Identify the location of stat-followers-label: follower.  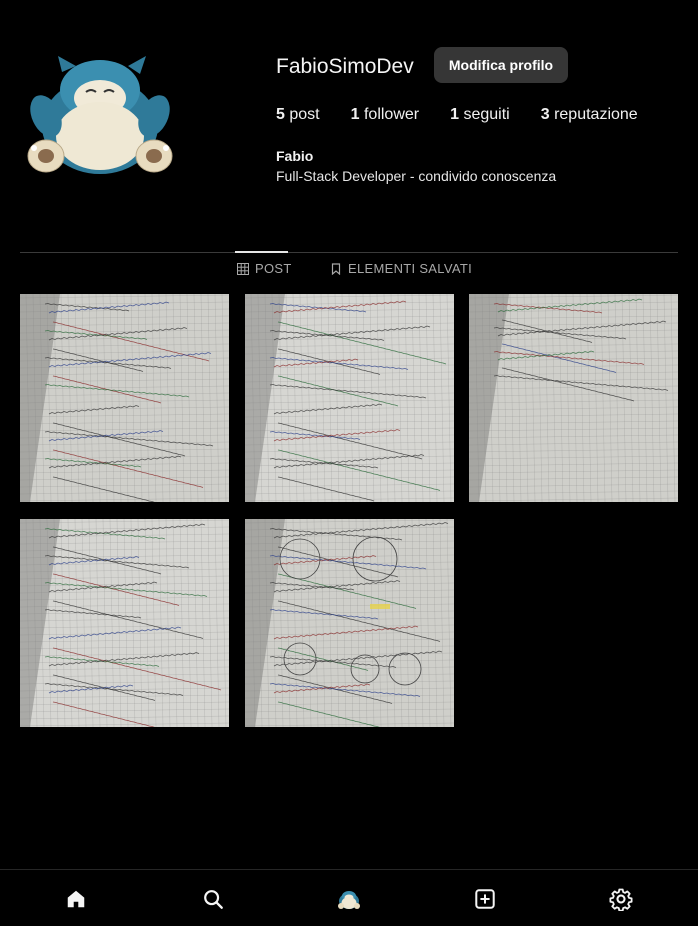
(391, 114).